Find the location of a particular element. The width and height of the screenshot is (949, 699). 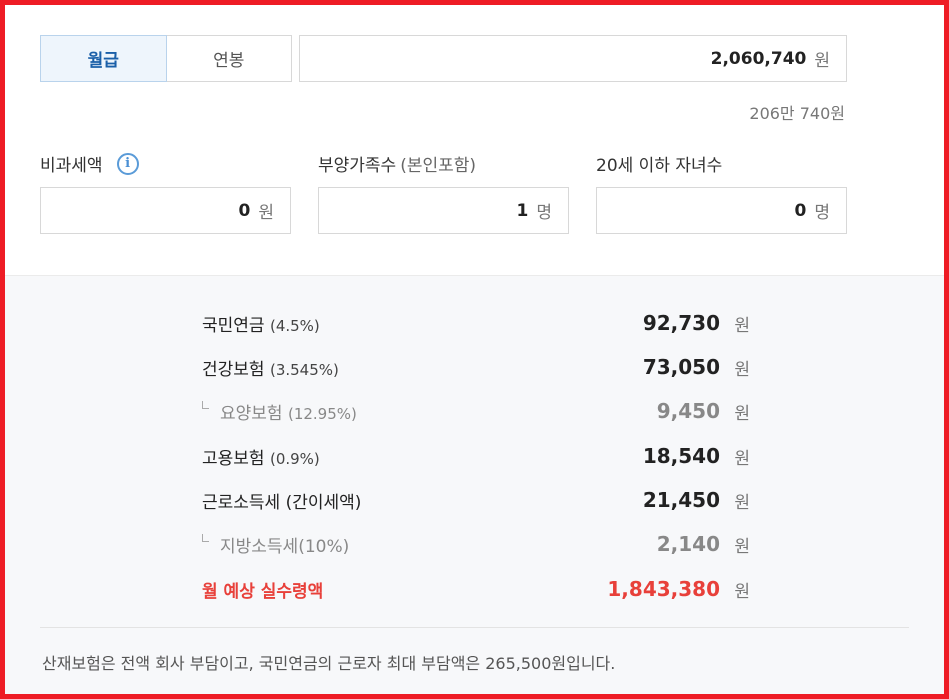

deduction-row-income-tax: 근로소득세 (간이세액) 21,450 원 is located at coordinates (476, 500).